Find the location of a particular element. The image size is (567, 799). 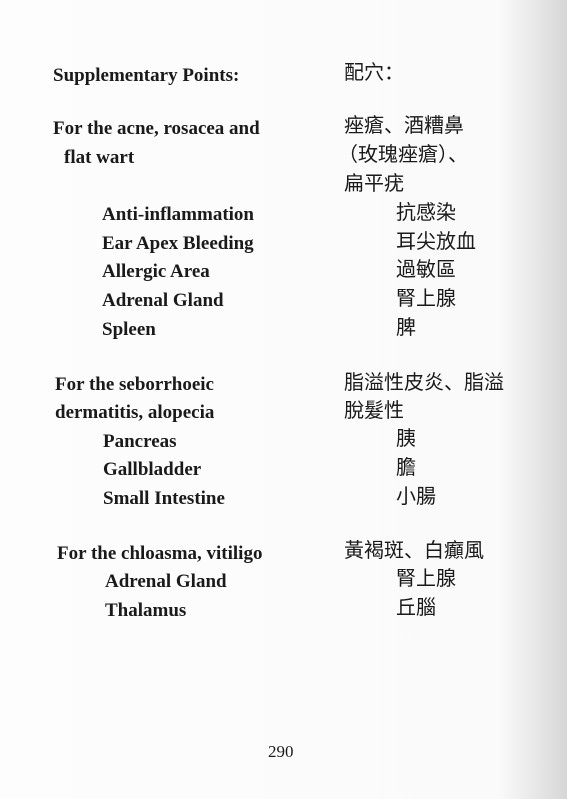

page-number: 290 is located at coordinates (281, 751).